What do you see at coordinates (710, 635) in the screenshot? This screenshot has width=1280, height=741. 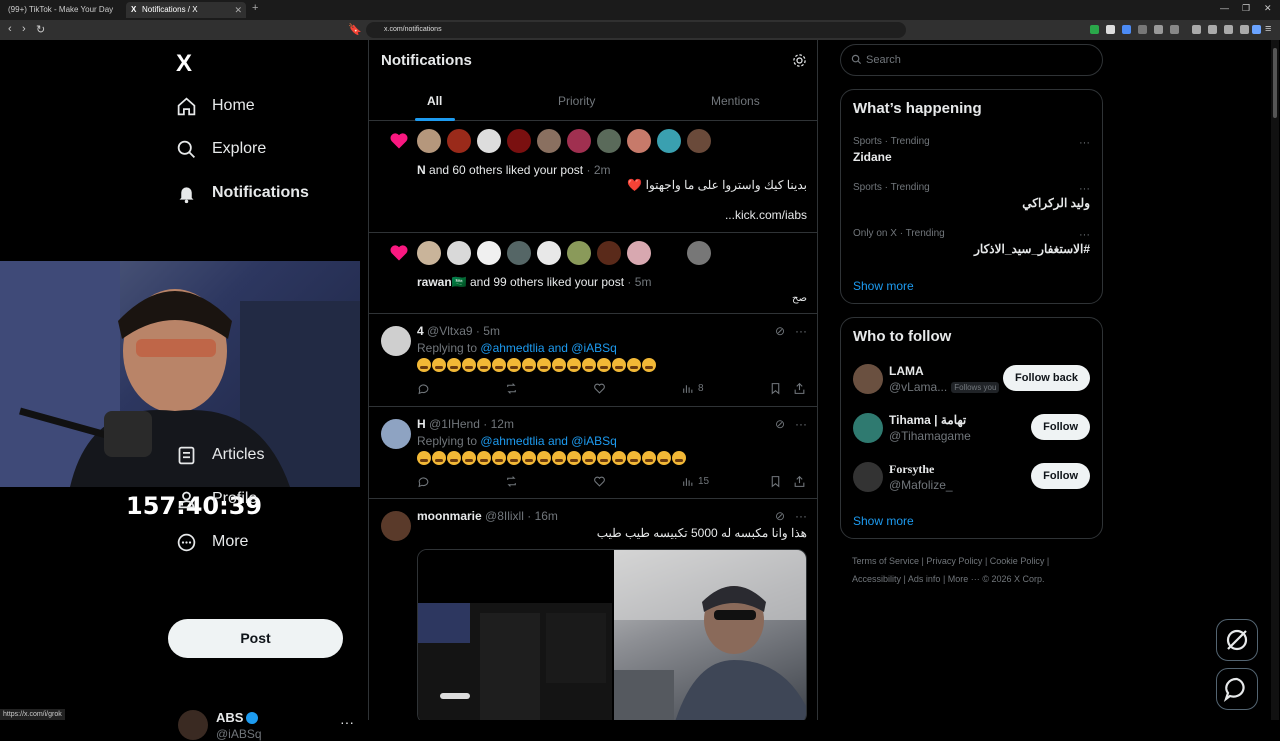 I see `media-photo-image` at bounding box center [710, 635].